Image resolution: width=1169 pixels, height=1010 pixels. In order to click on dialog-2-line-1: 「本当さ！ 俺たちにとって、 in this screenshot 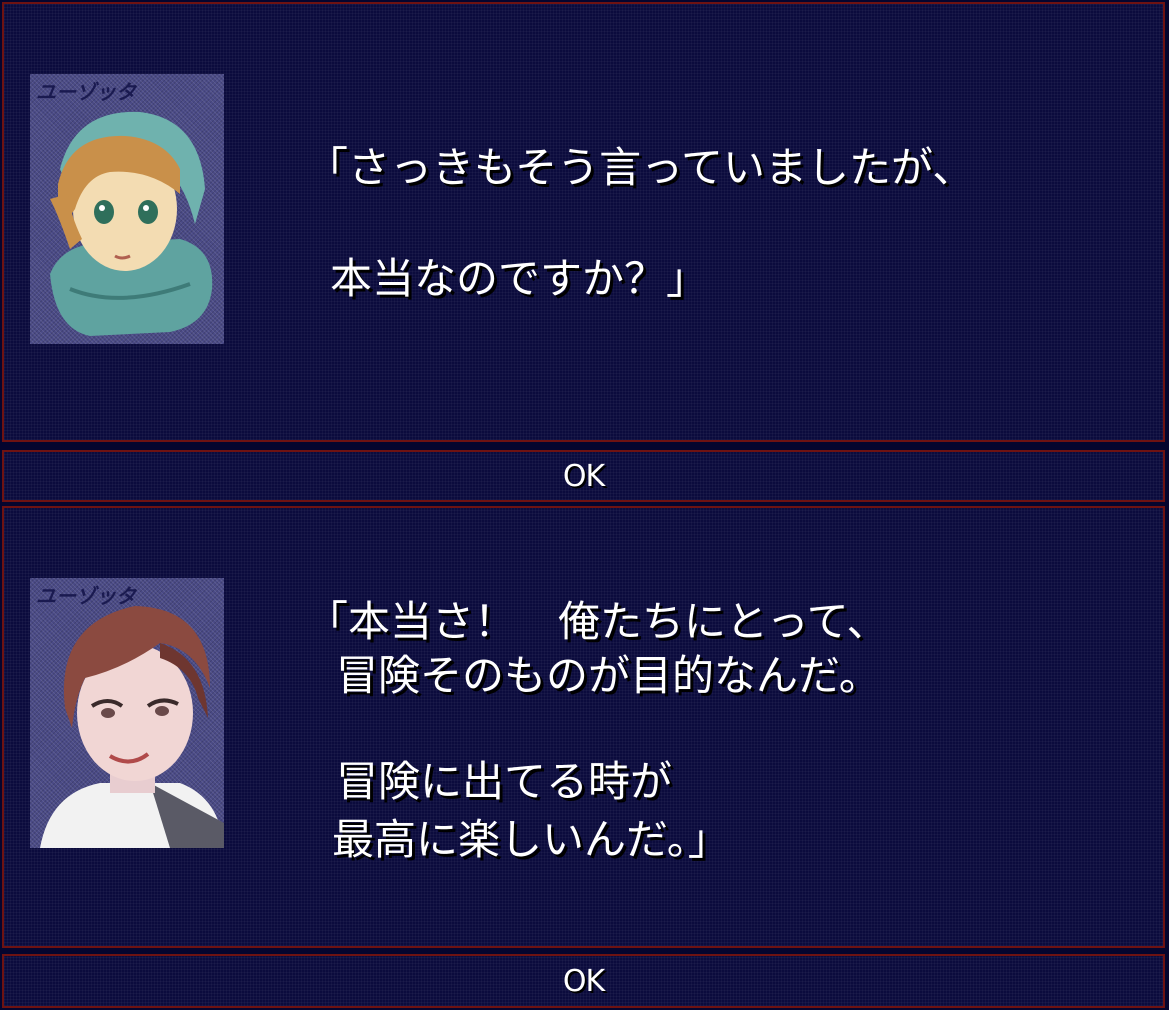, I will do `click(597, 621)`.